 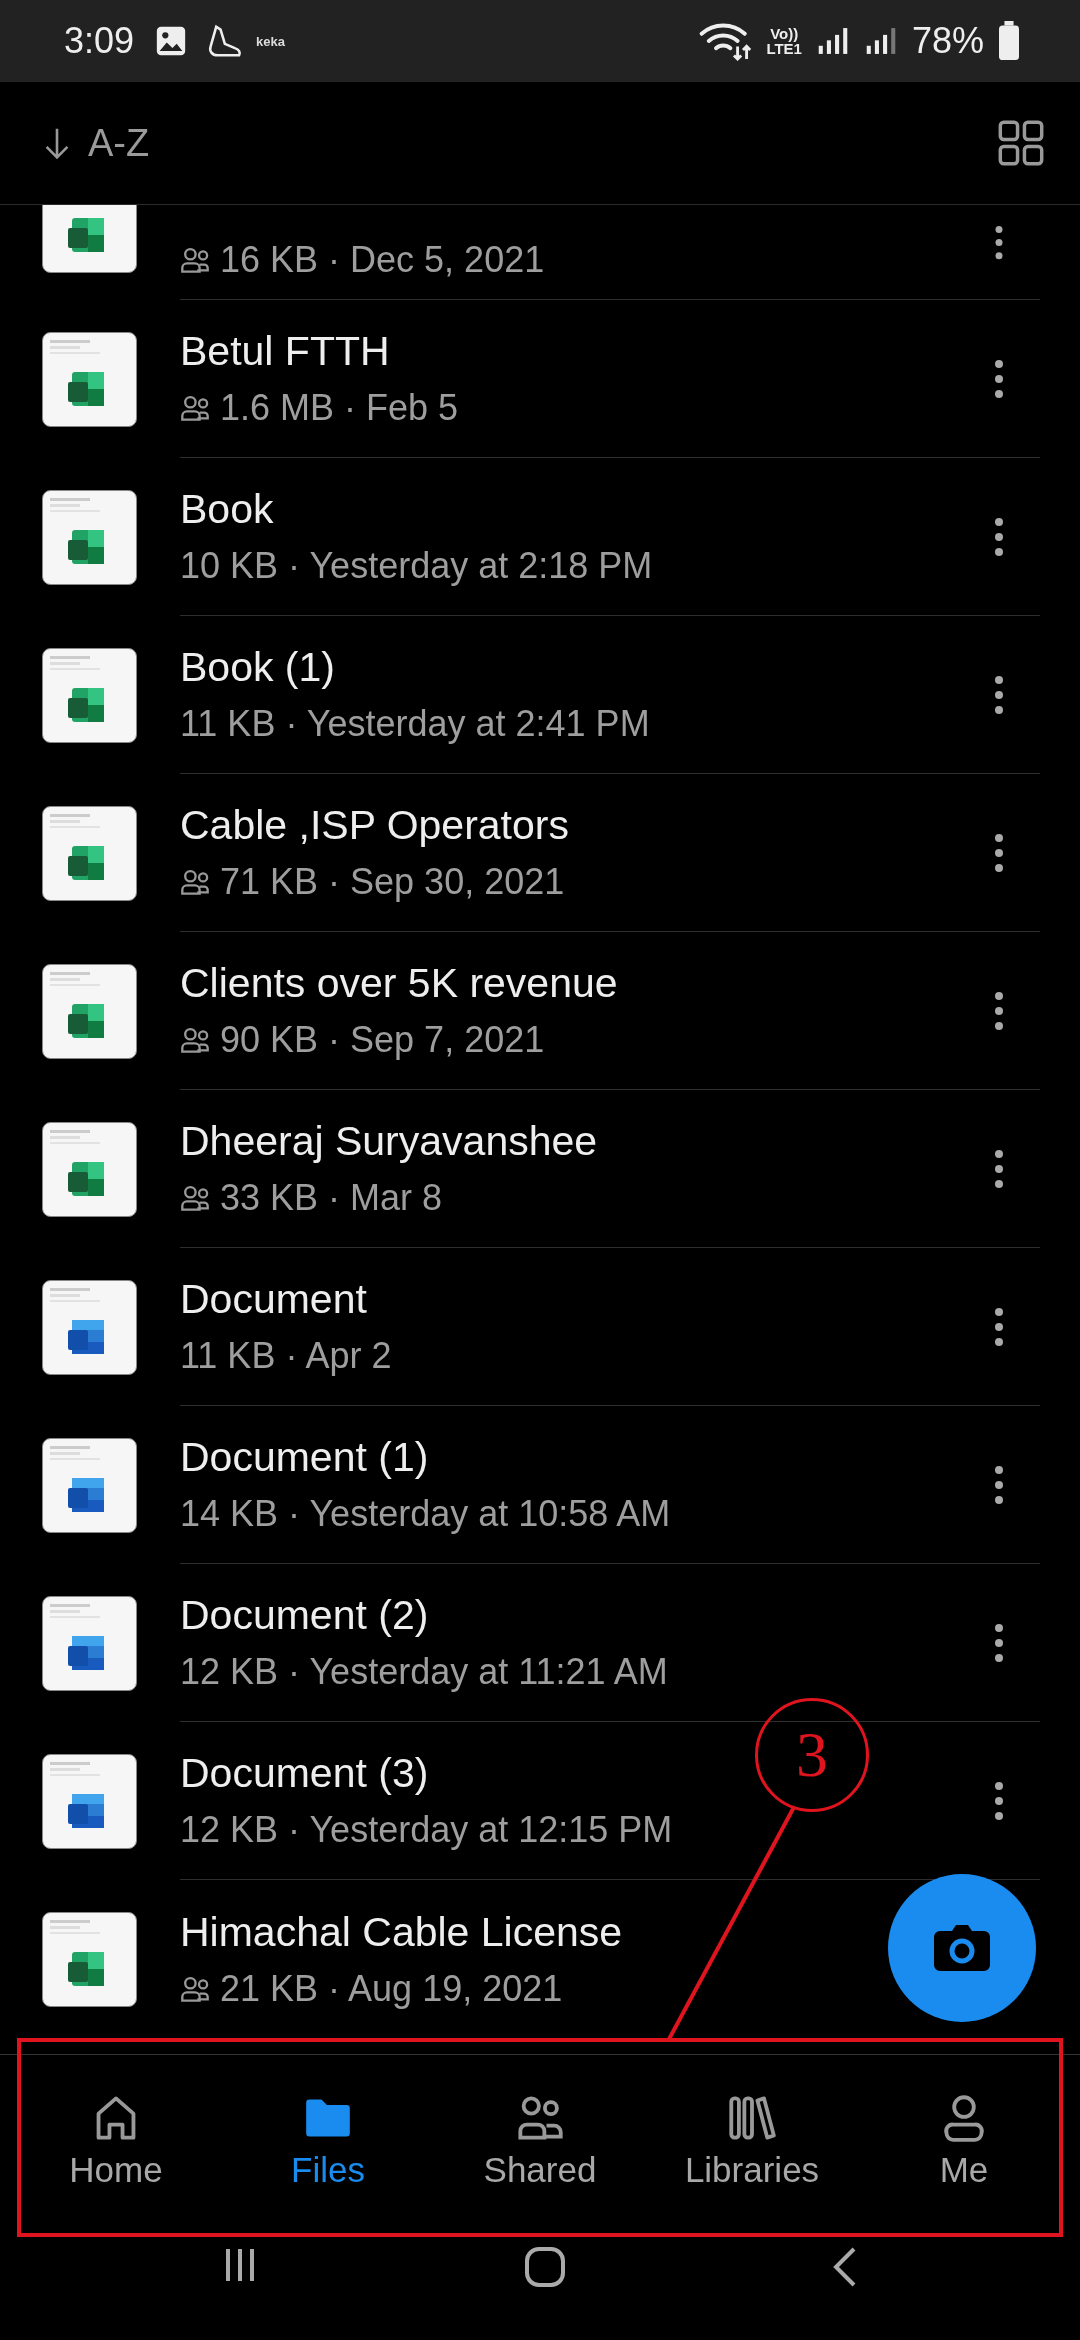 I want to click on network-label: LTE1, so click(x=784, y=48).